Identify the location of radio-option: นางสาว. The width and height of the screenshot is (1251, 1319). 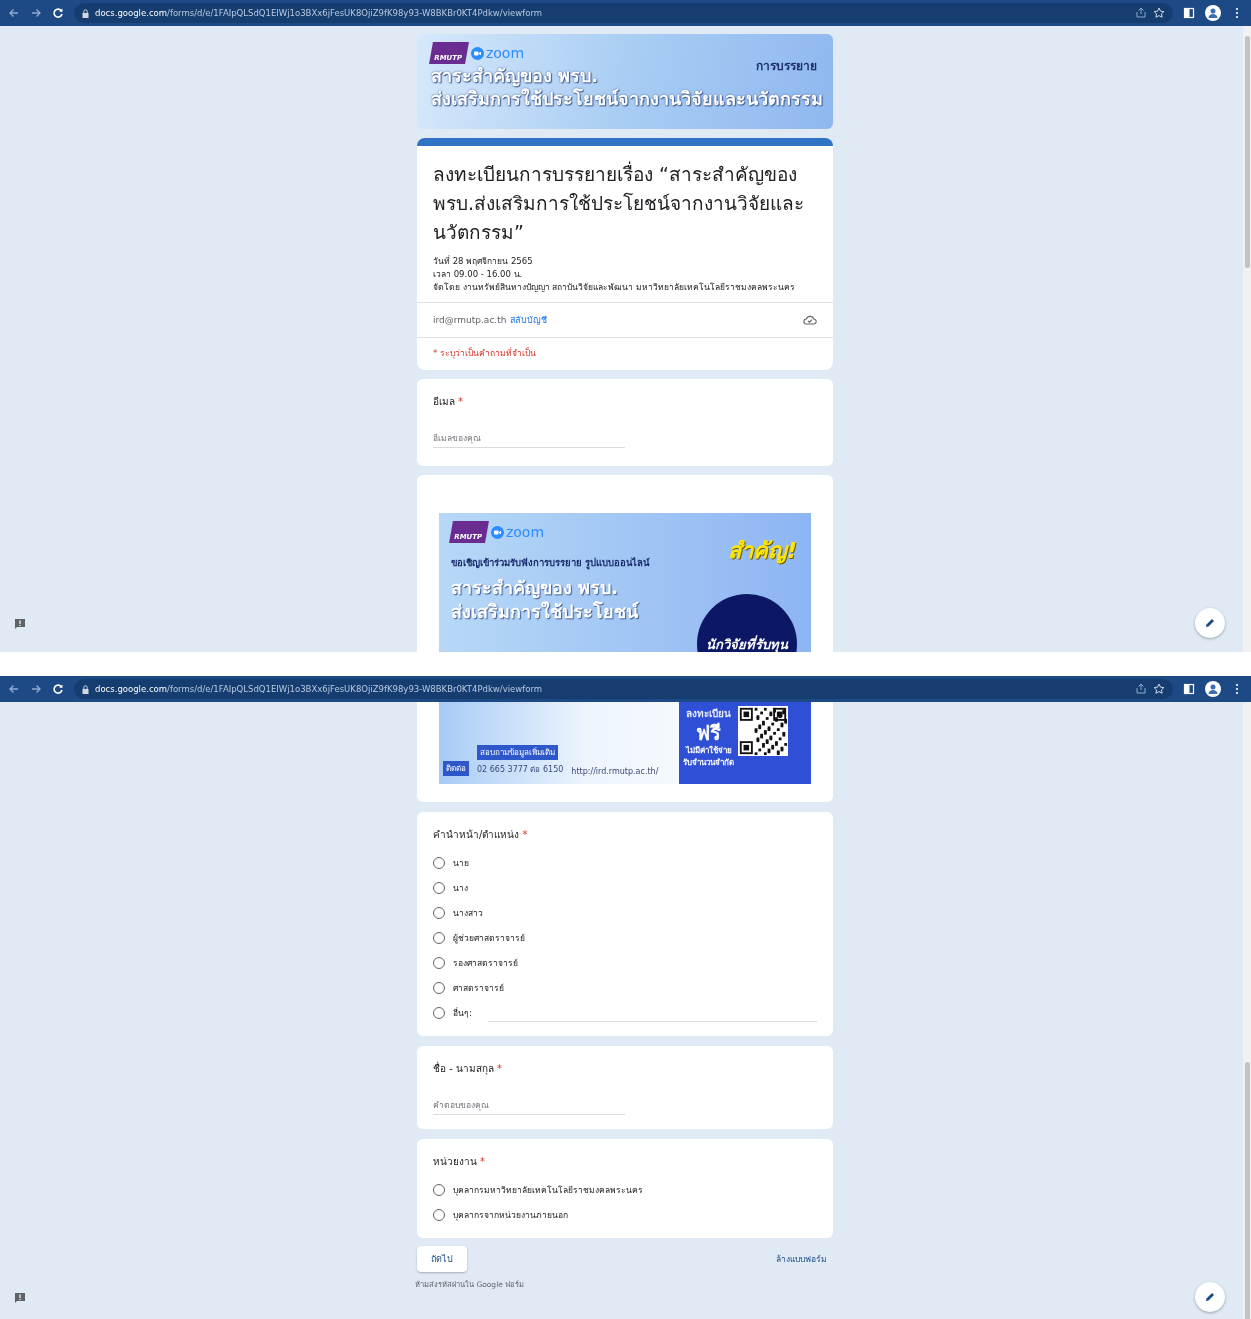
(625, 913).